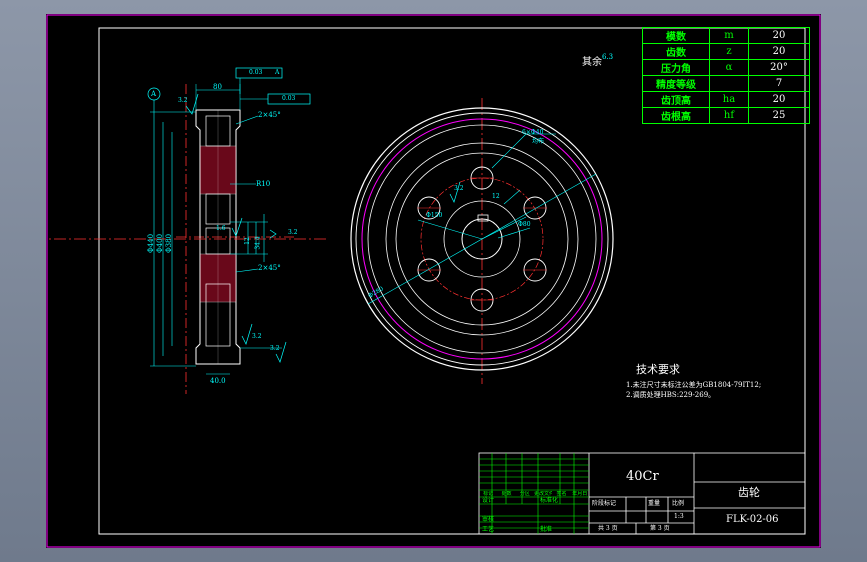 The height and width of the screenshot is (562, 867). I want to click on parameter-symbol: z, so click(729, 51).